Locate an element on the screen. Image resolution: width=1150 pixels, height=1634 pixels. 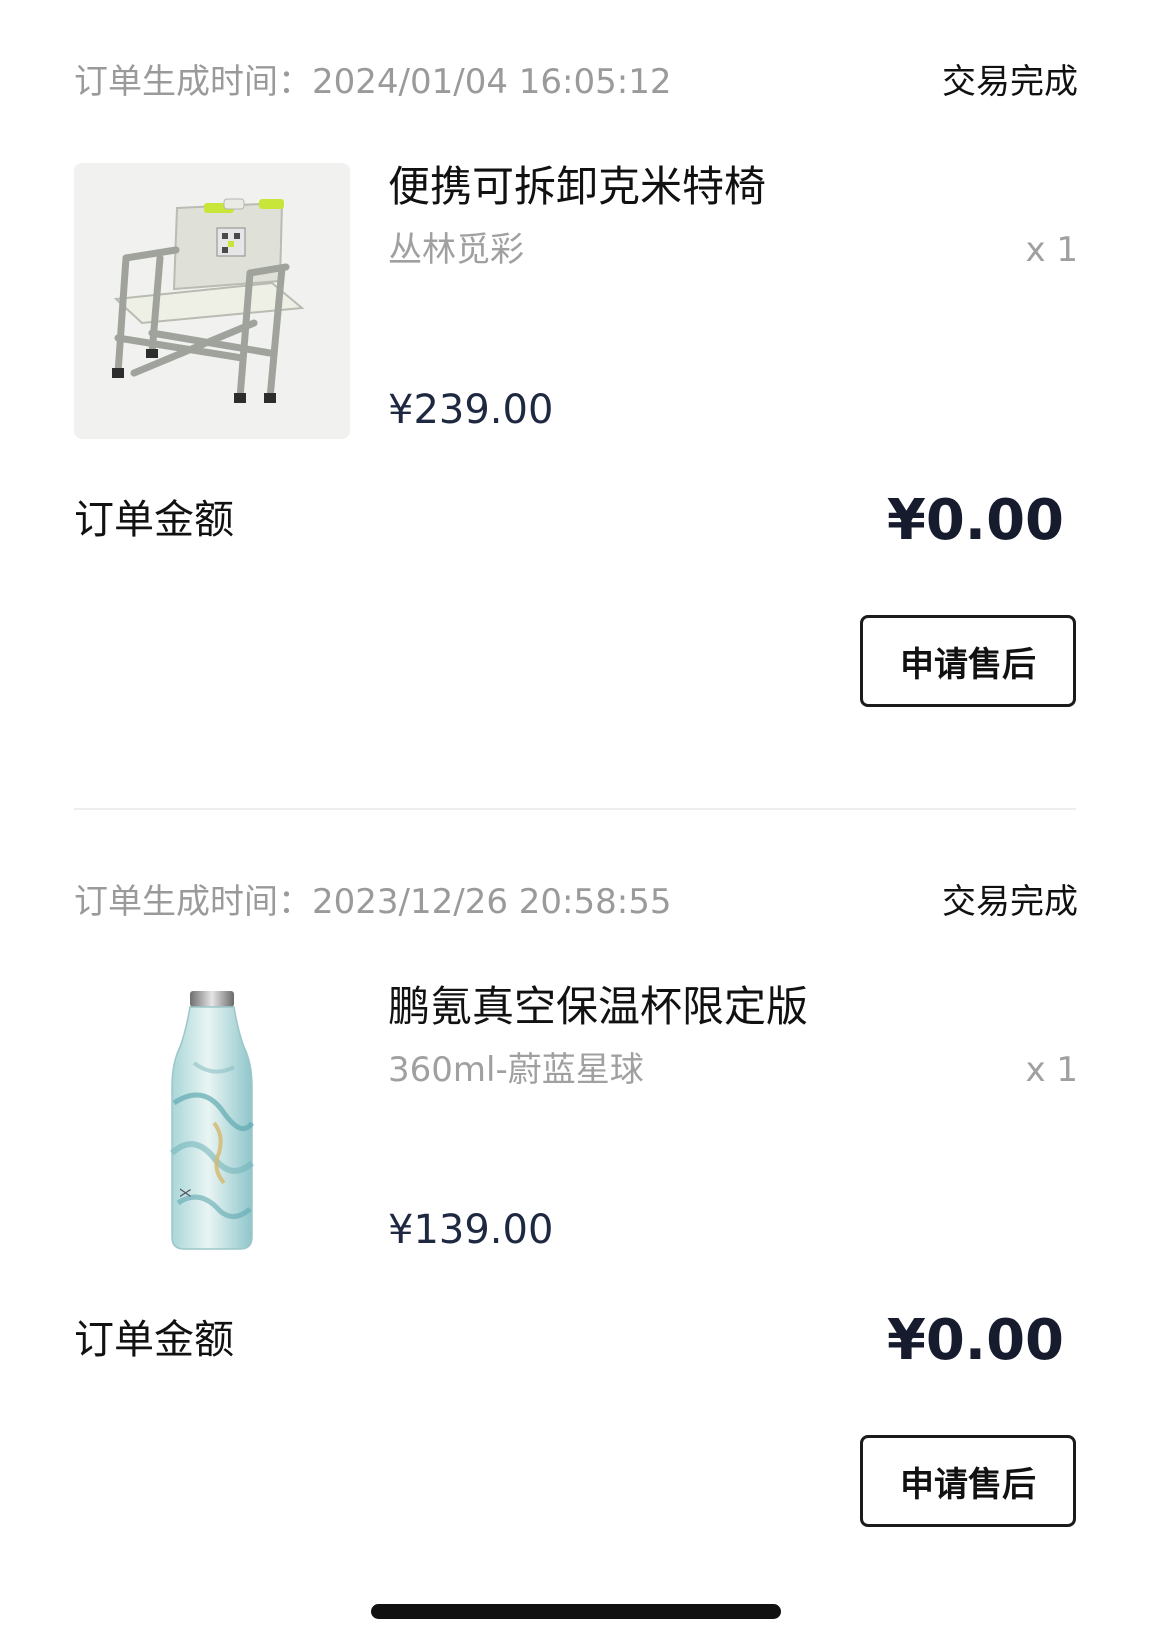
product-name: 便携可拆卸克米特椅 is located at coordinates (577, 187).